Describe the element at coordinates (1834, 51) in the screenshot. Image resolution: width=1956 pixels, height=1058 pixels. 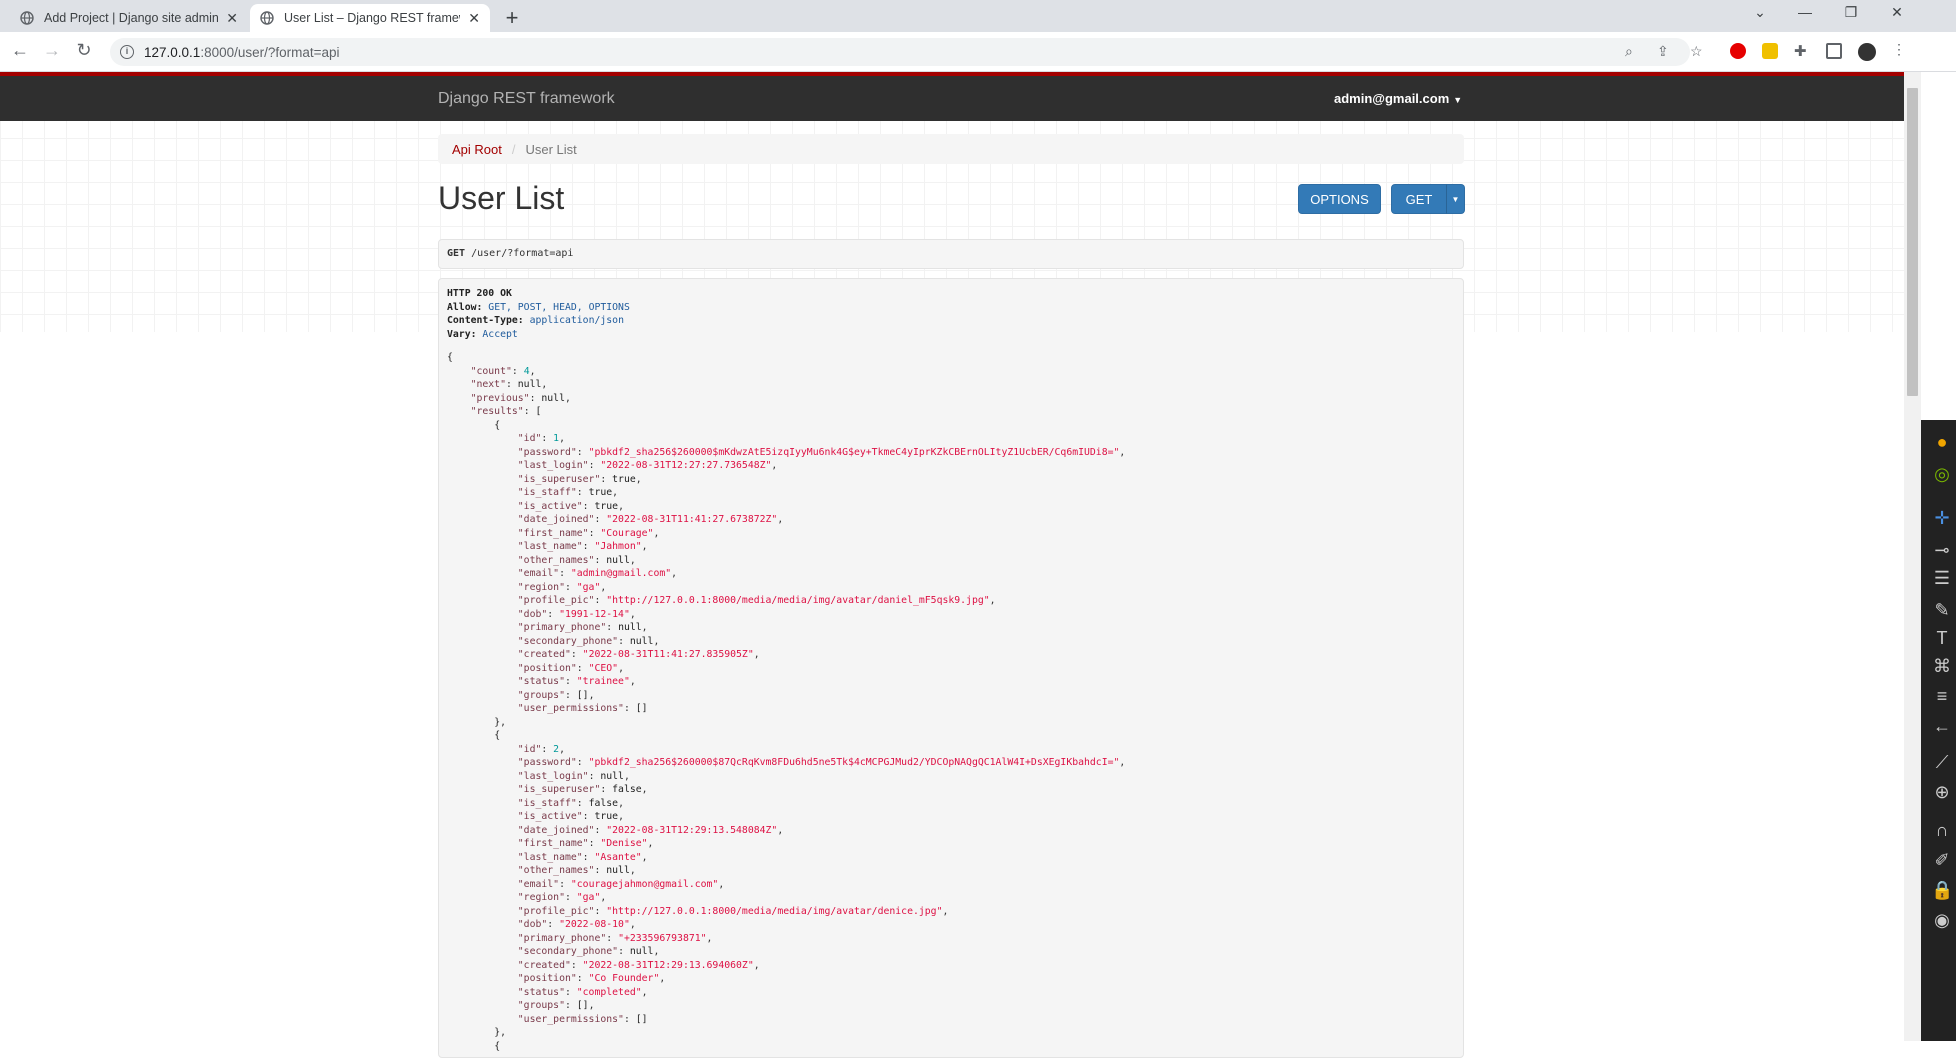
I see `sidebar-toggle-icon` at that location.